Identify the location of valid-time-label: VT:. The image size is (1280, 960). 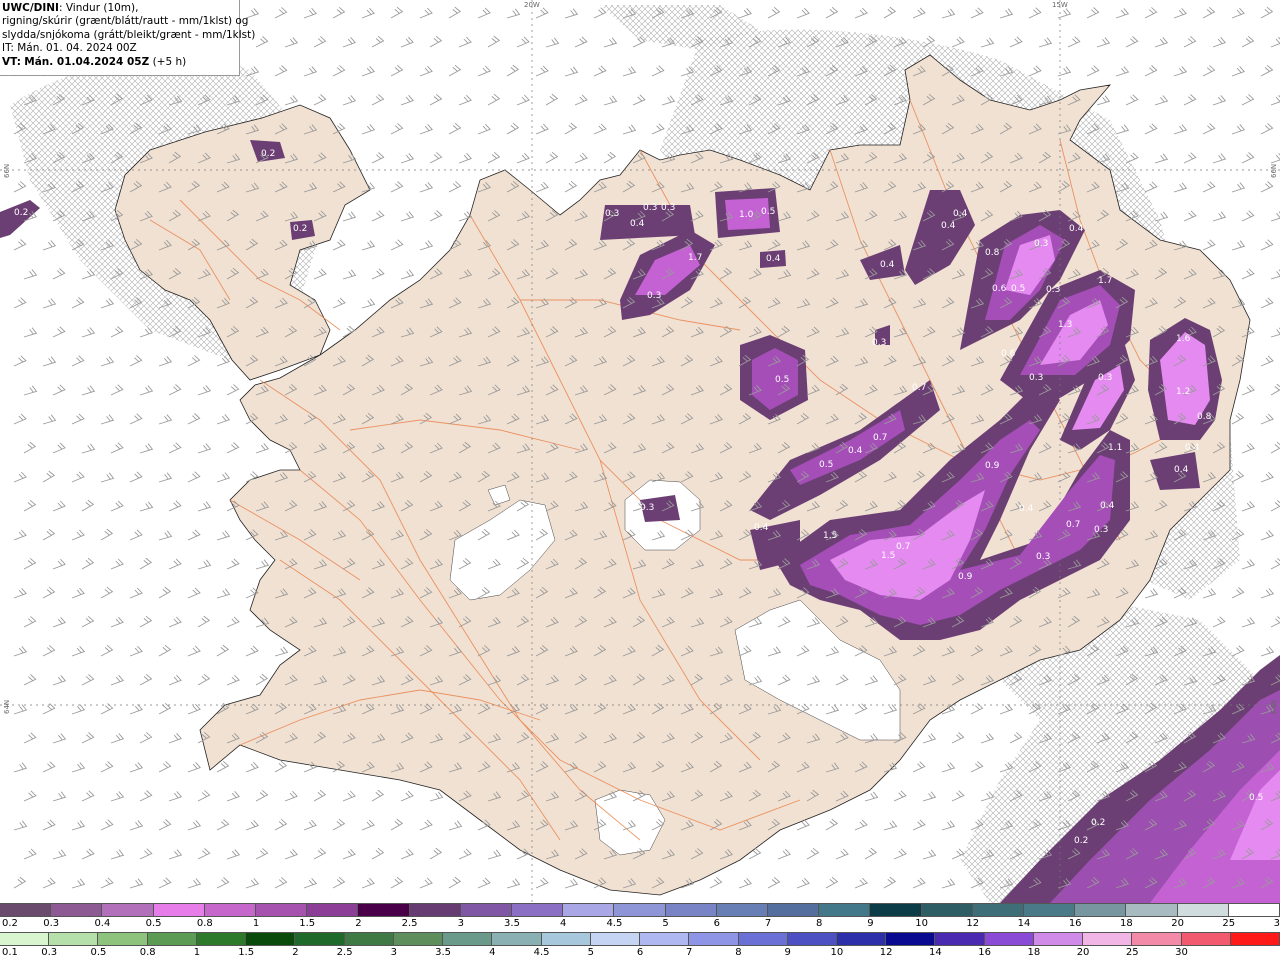
(11, 61).